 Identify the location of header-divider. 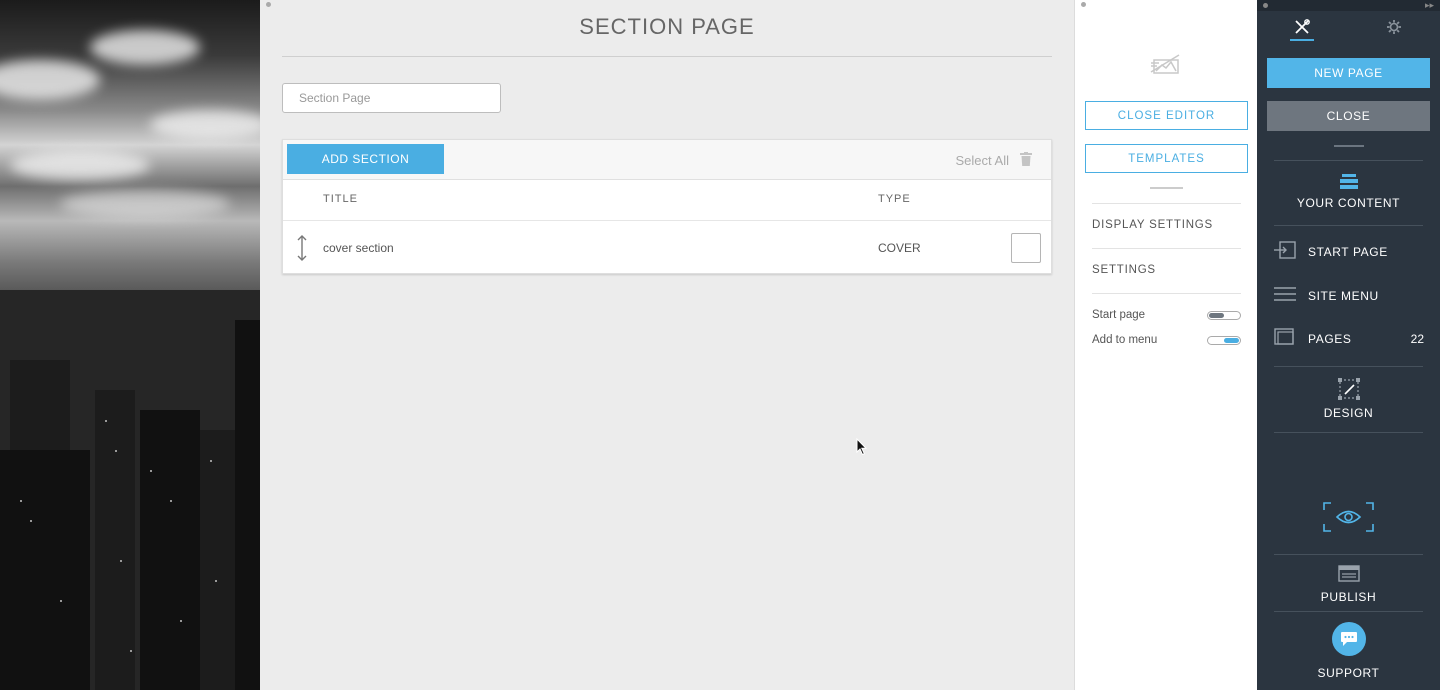
(667, 220).